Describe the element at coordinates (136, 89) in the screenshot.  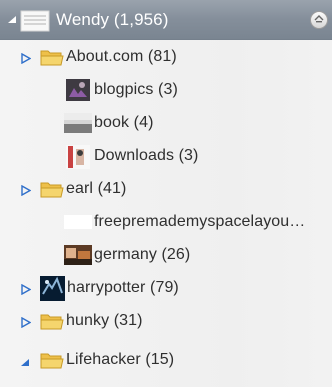
I see `tree-item-label: blogpics (3)` at that location.